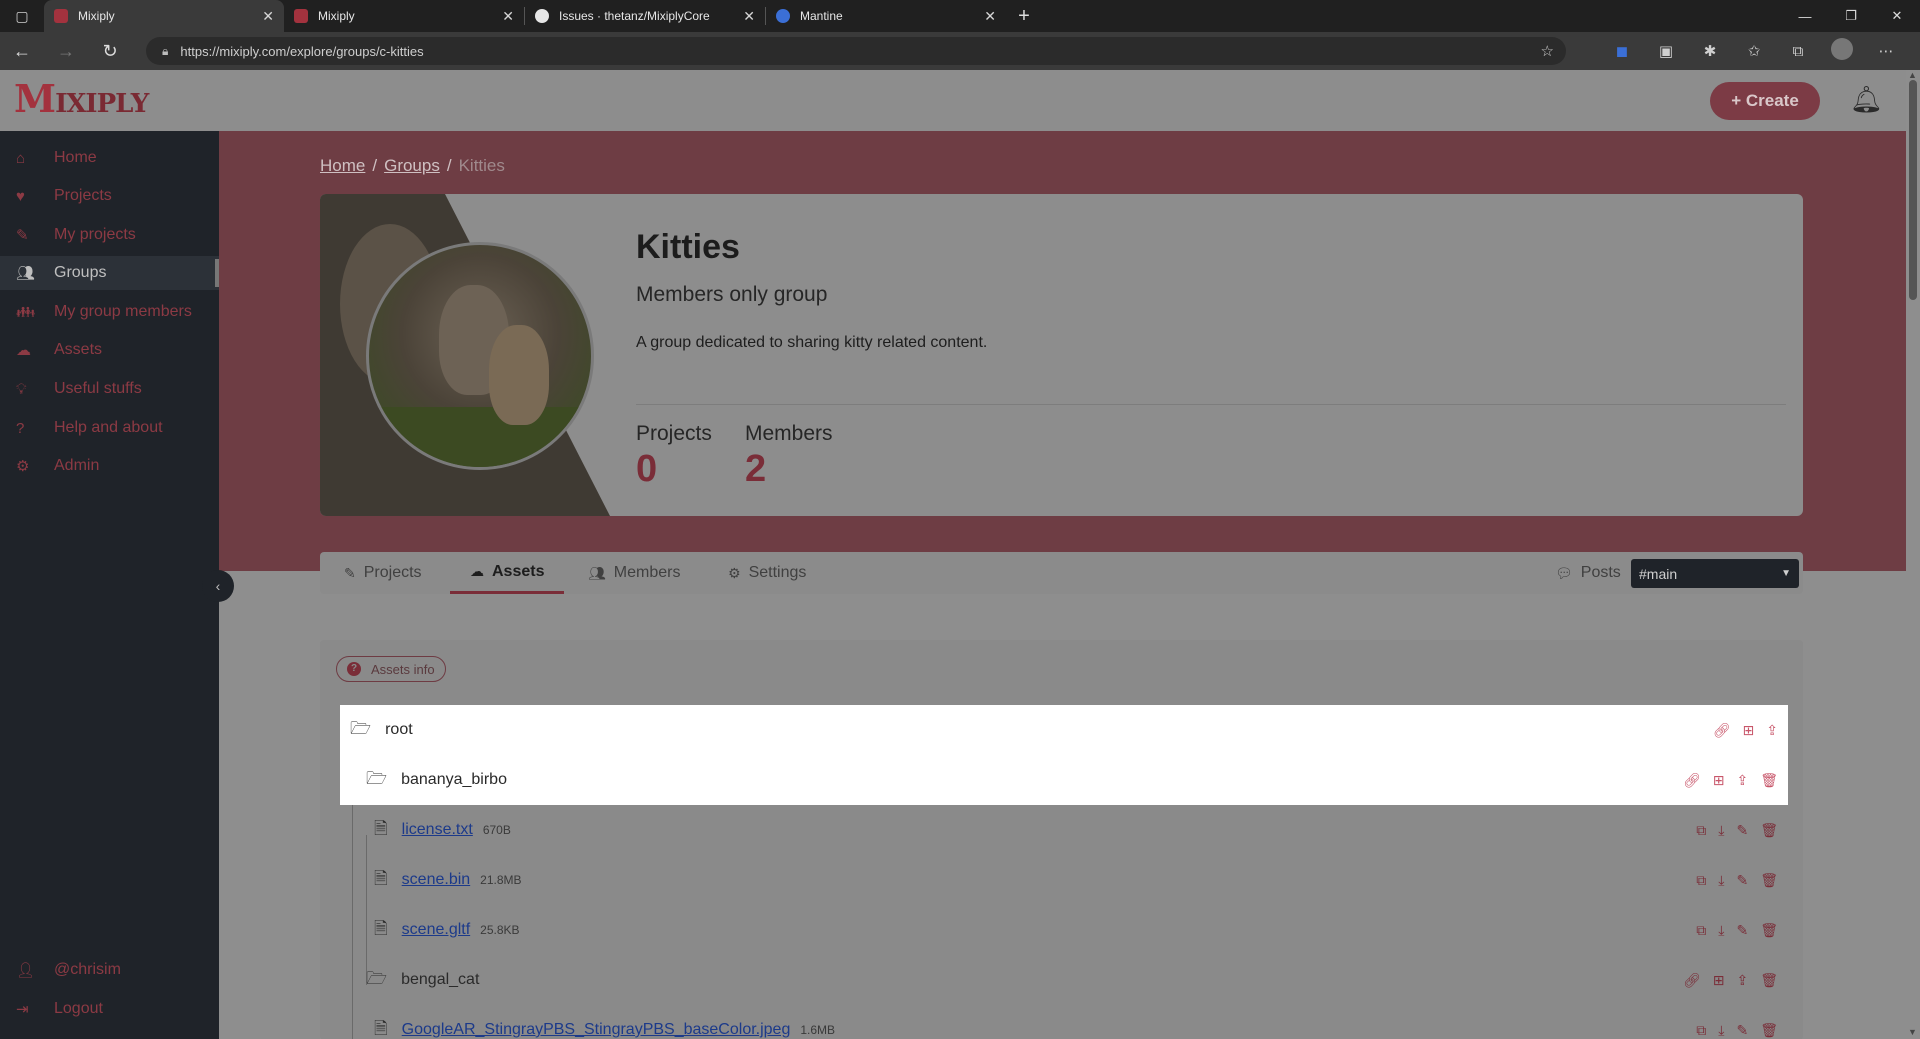  I want to click on file-link: scene.bin, so click(436, 880).